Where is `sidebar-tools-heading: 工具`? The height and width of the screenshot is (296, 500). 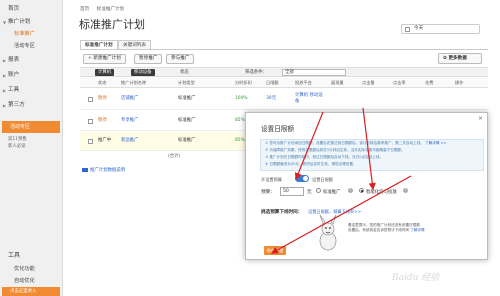 sidebar-tools-heading: 工具 is located at coordinates (14, 255).